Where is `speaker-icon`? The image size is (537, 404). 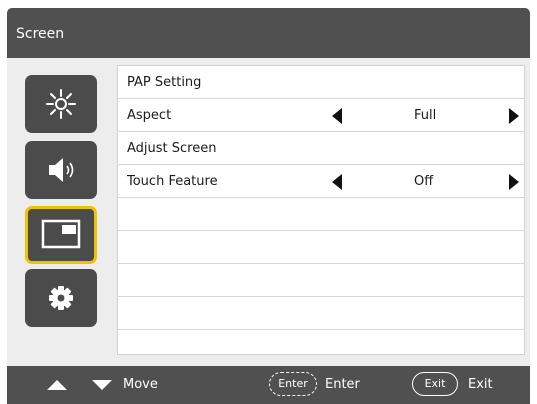
speaker-icon is located at coordinates (61, 170).